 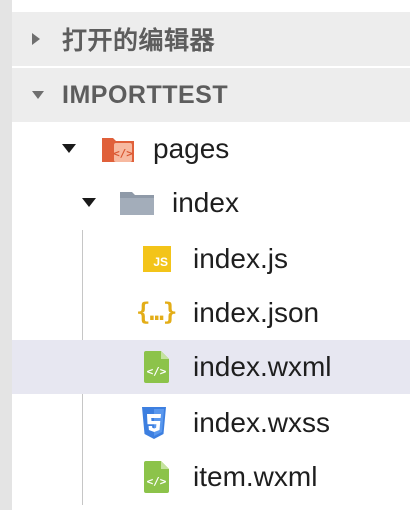 I want to click on pages-folder-icon: </>, so click(x=118, y=149).